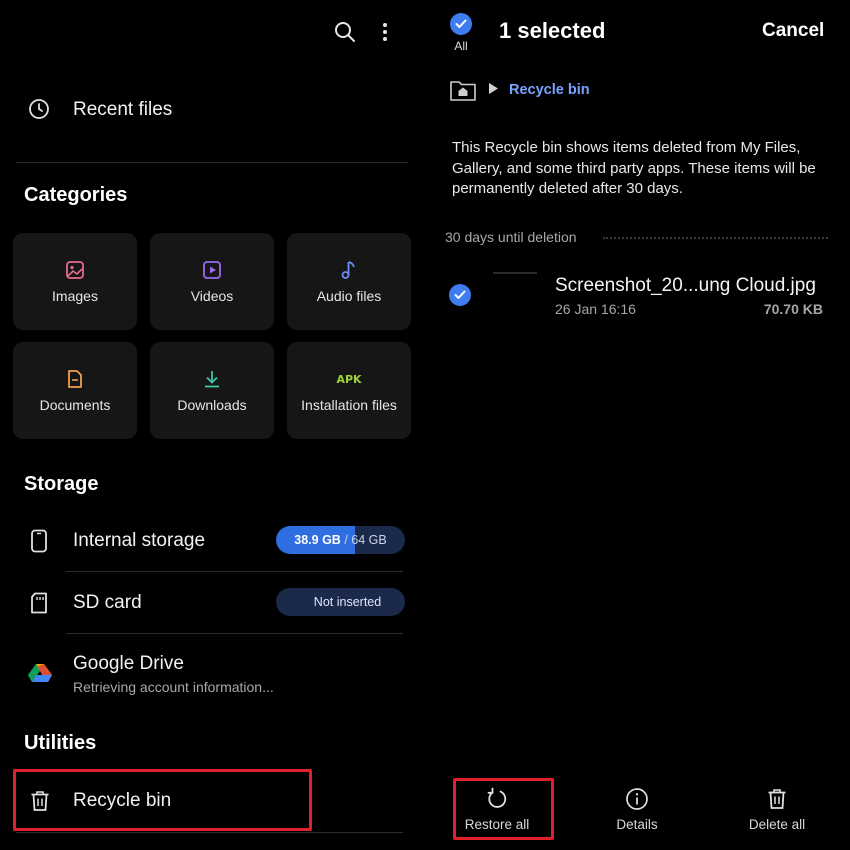 This screenshot has width=850, height=850. Describe the element at coordinates (349, 270) in the screenshot. I see `music-note-icon` at that location.